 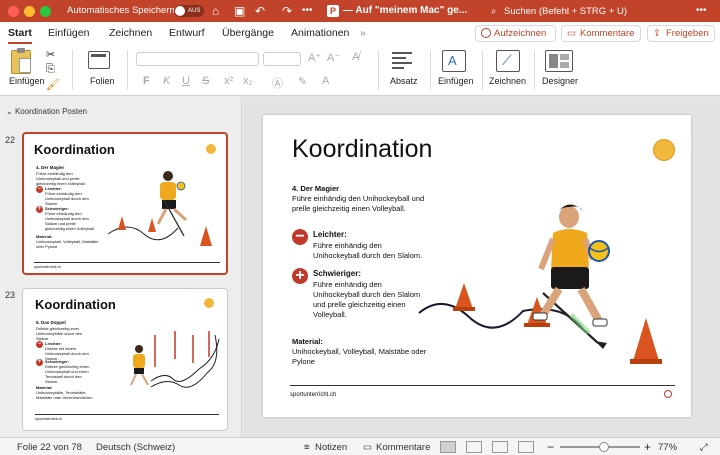 I want to click on highlight-icon: ✎, so click(x=302, y=81).